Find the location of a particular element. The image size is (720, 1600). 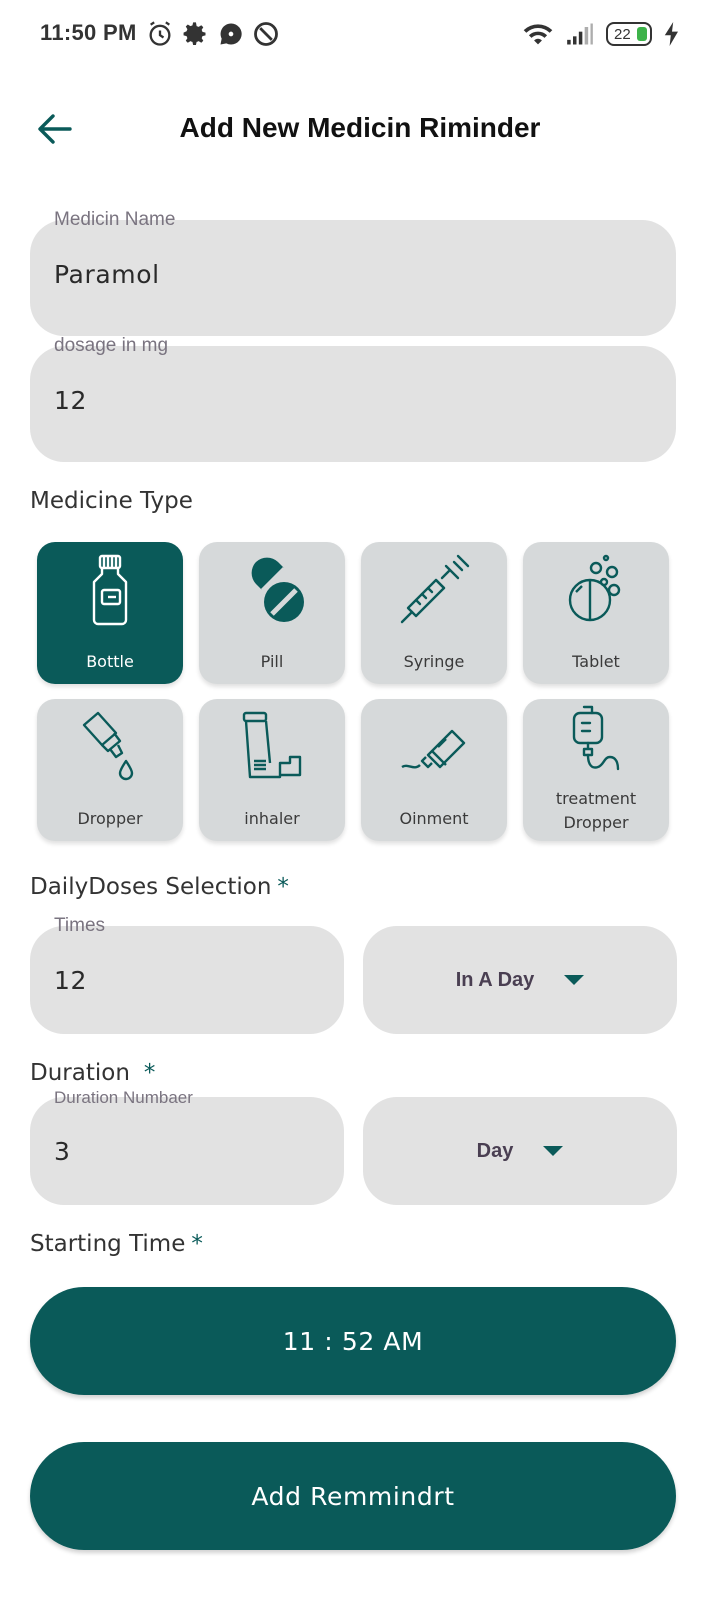

battery-indicator: 22 is located at coordinates (629, 34).